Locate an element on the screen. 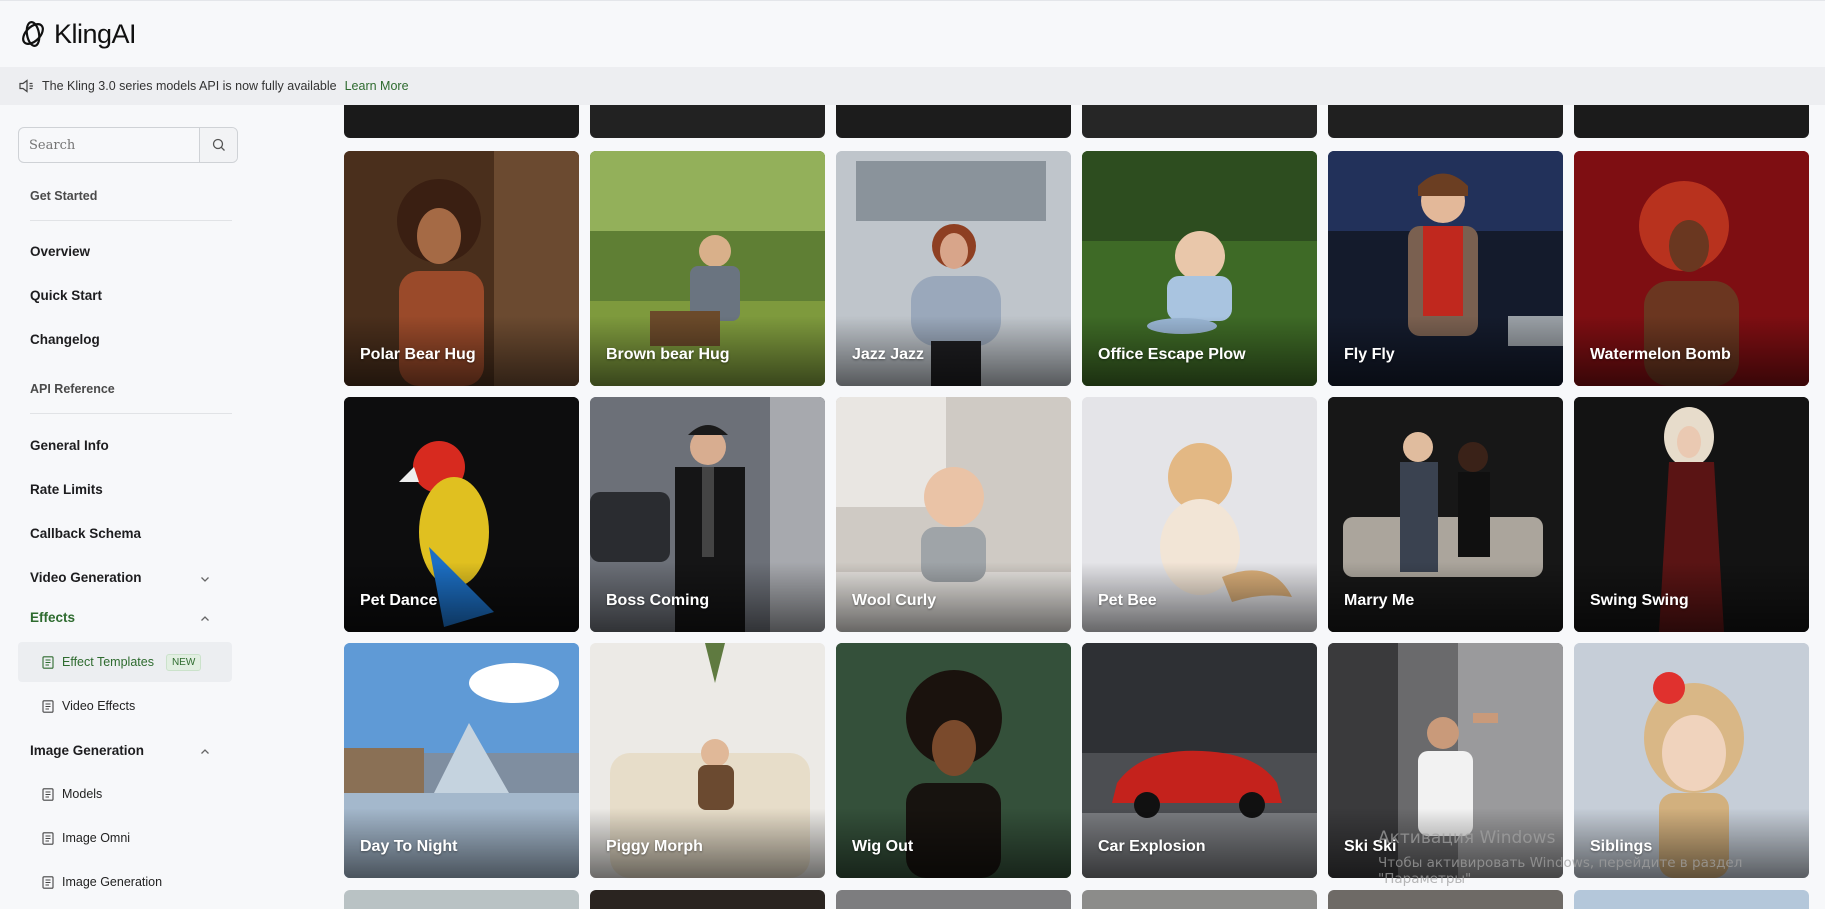 The image size is (1825, 909). sidebar-item-label: Models is located at coordinates (82, 794).